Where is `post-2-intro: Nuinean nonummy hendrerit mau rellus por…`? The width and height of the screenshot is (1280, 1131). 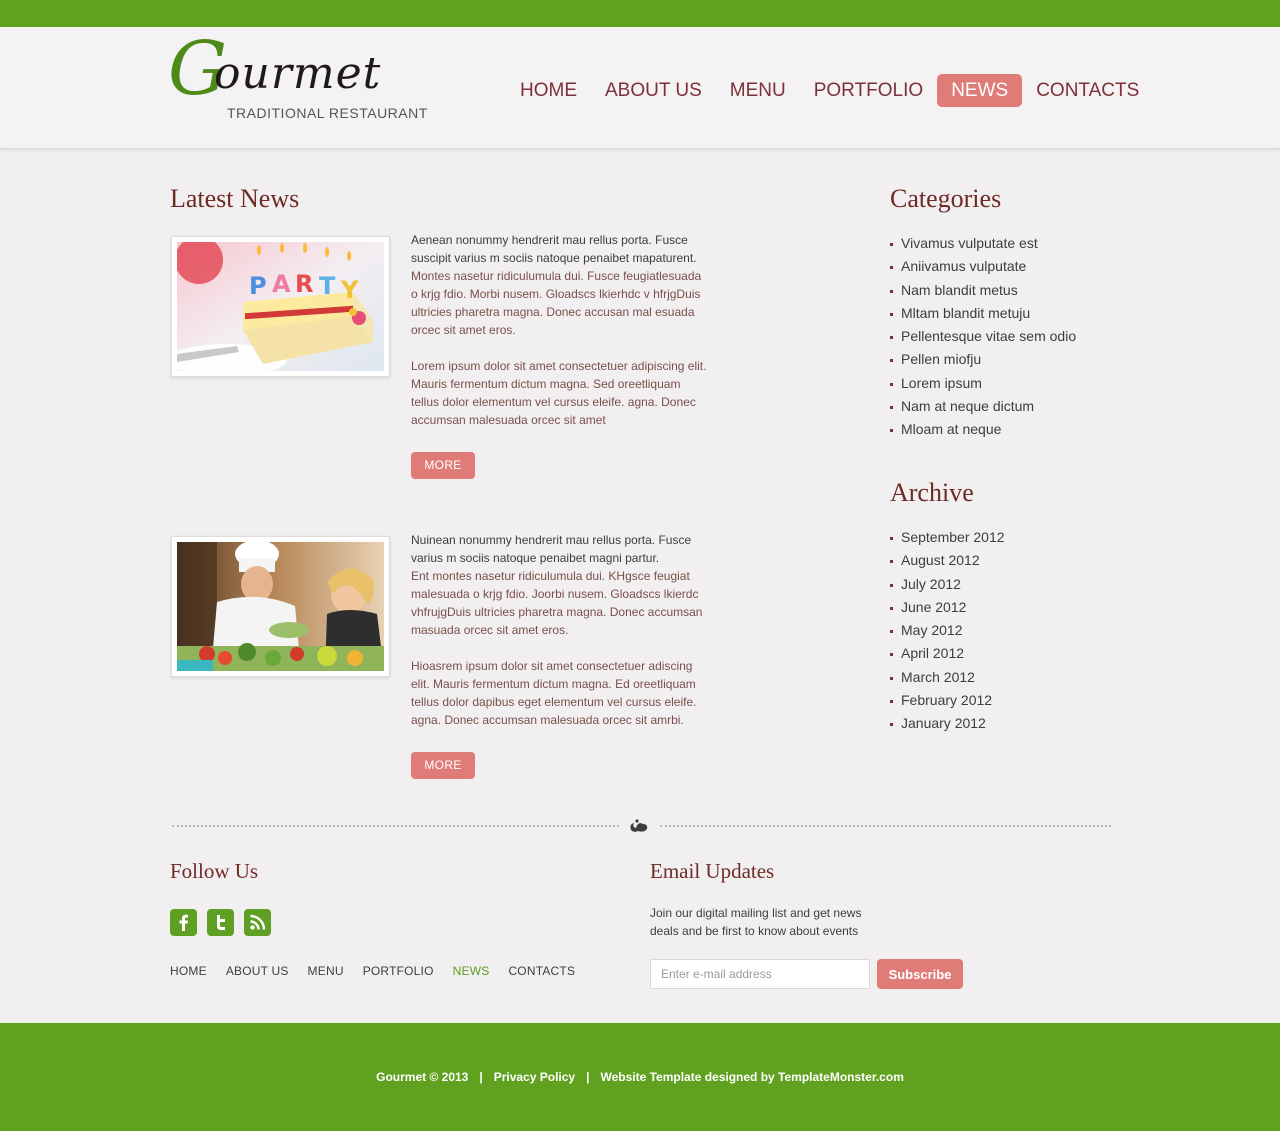 post-2-intro: Nuinean nonummy hendrerit mau rellus por… is located at coordinates (551, 549).